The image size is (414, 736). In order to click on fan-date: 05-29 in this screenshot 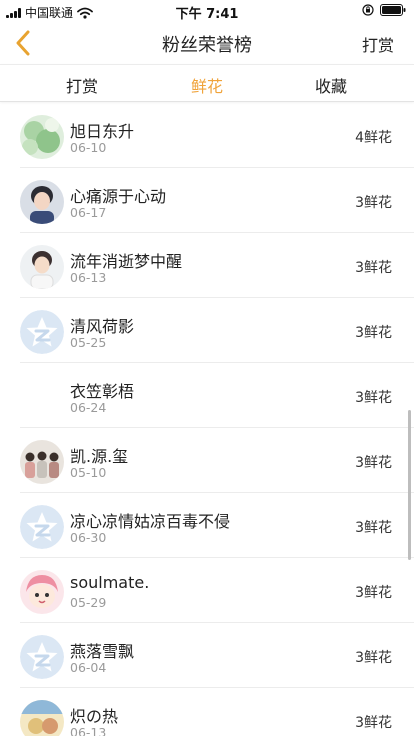, I will do `click(88, 602)`.